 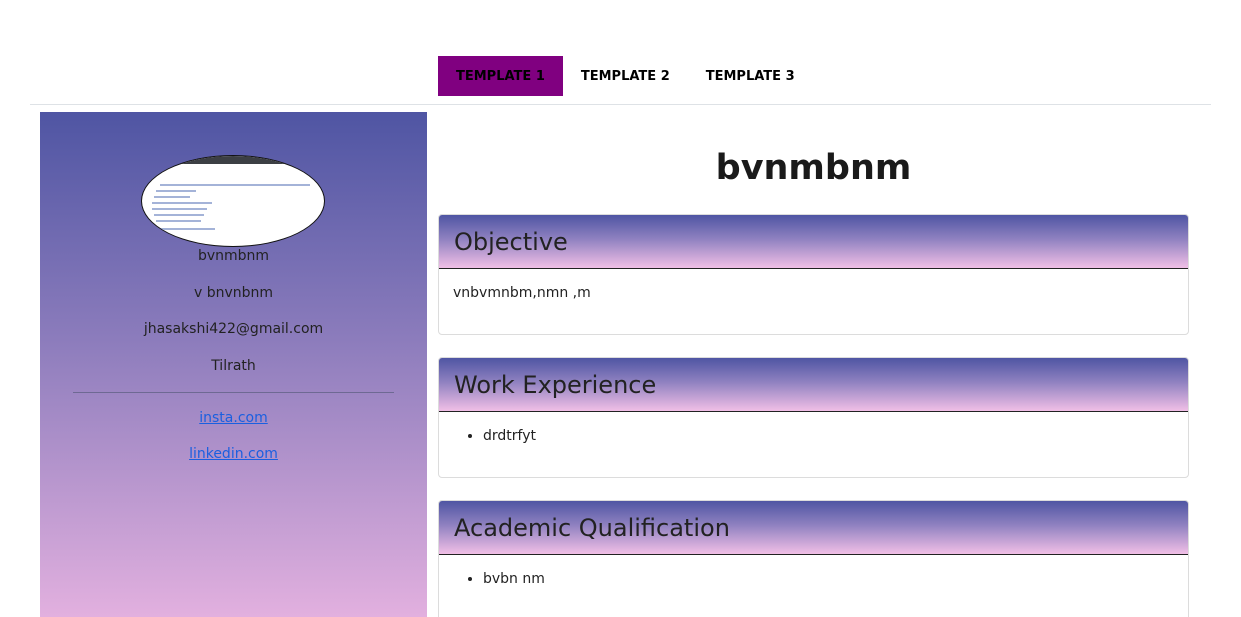 I want to click on tab-template-3: TEMPLATE 3, so click(x=750, y=76).